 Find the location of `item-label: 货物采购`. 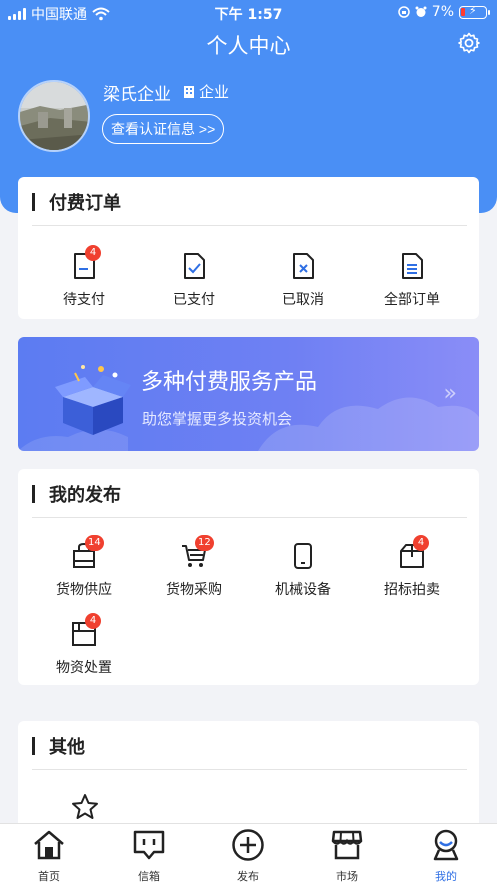

item-label: 货物采购 is located at coordinates (194, 590).